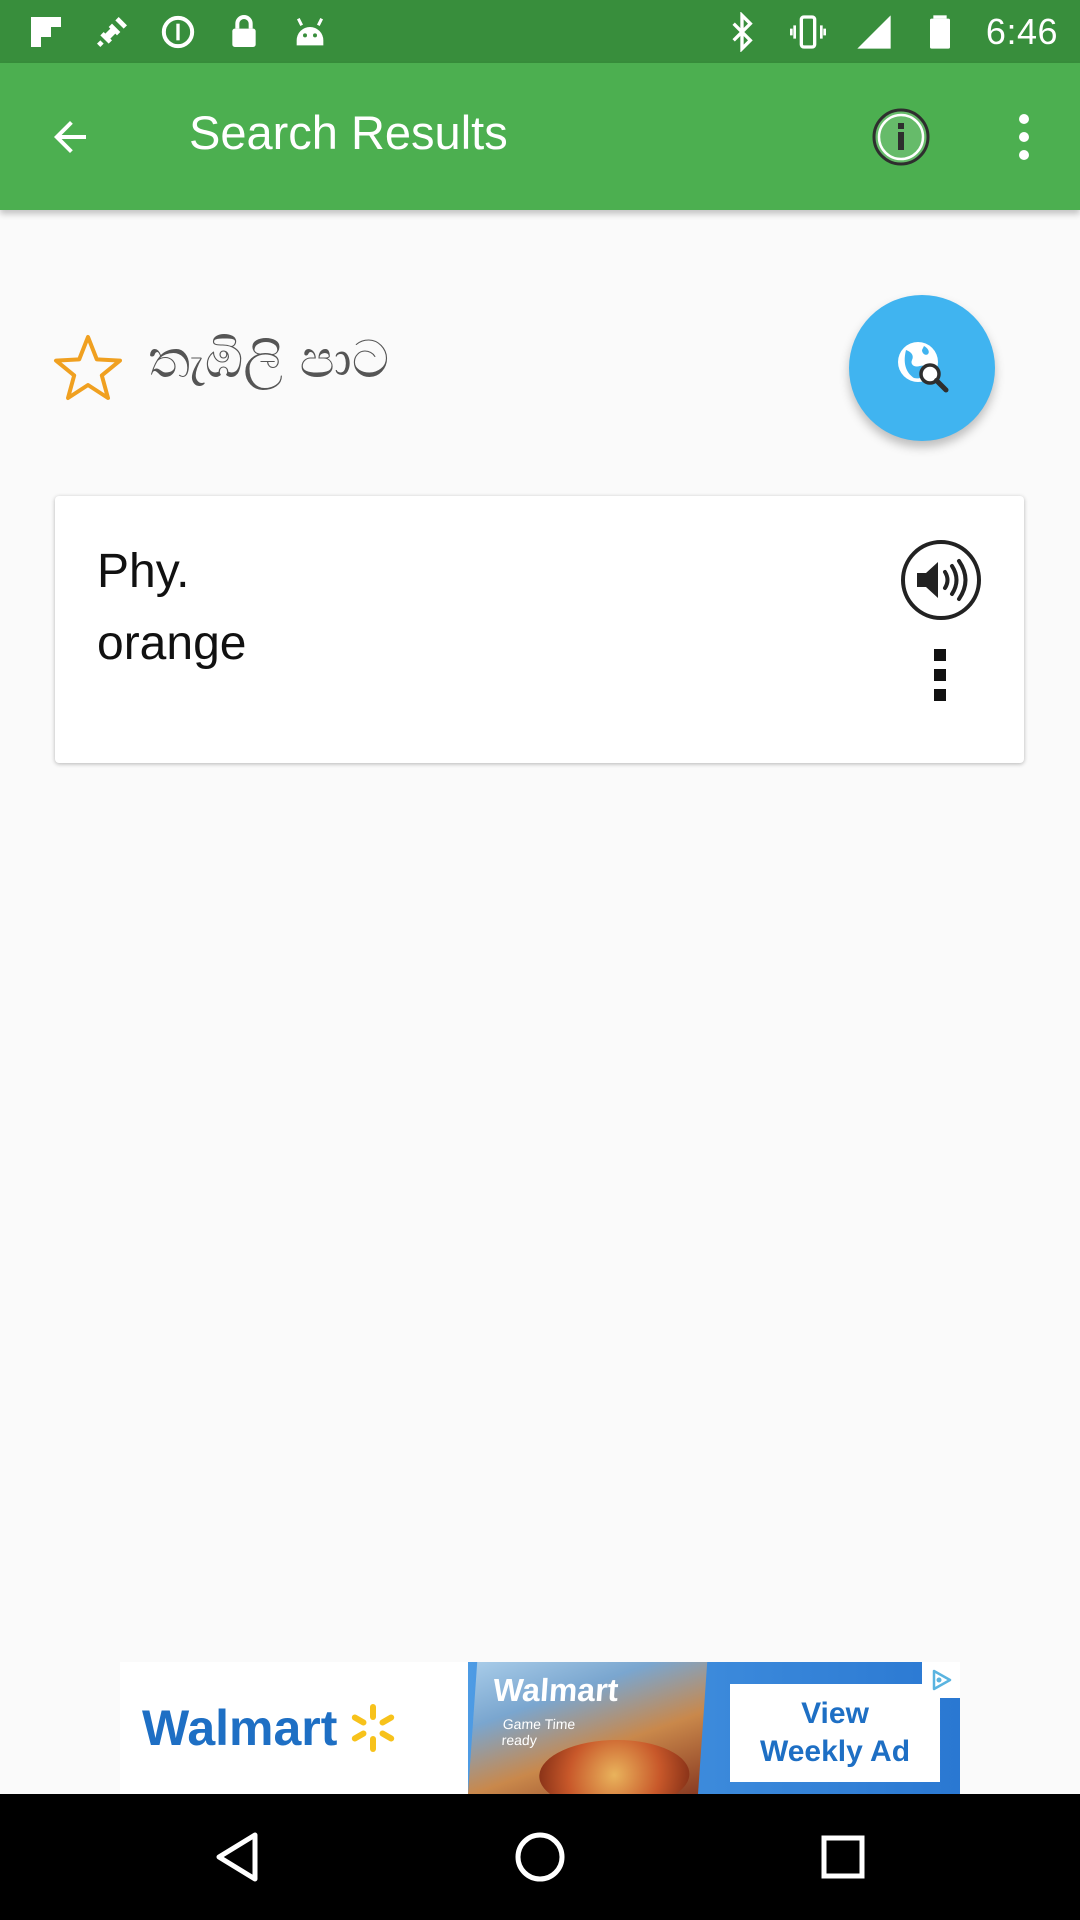 The image size is (1080, 1920). I want to click on ad-left-panel: Walmart, so click(295, 1728).